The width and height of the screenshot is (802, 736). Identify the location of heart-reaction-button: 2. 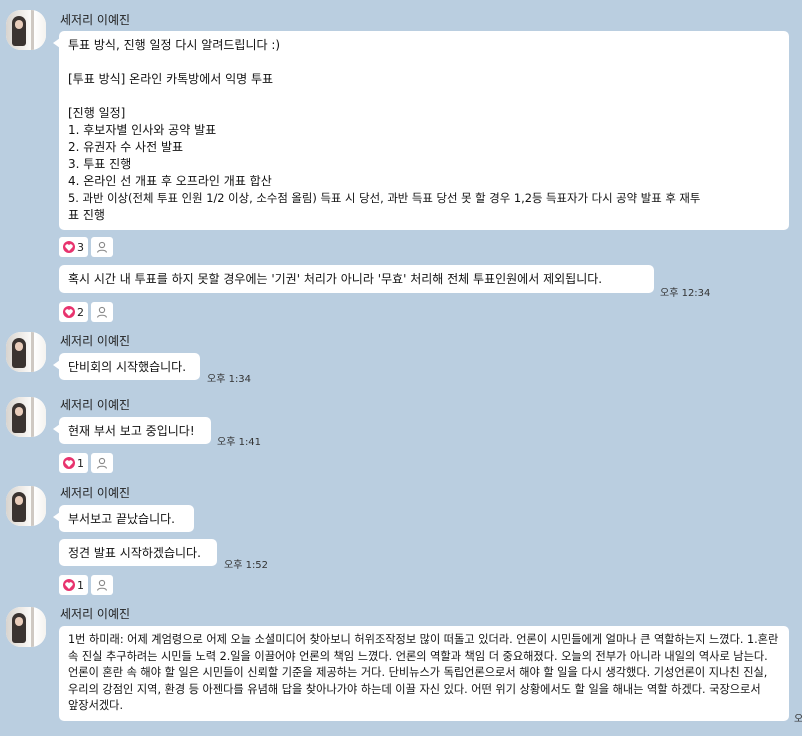
(73, 312).